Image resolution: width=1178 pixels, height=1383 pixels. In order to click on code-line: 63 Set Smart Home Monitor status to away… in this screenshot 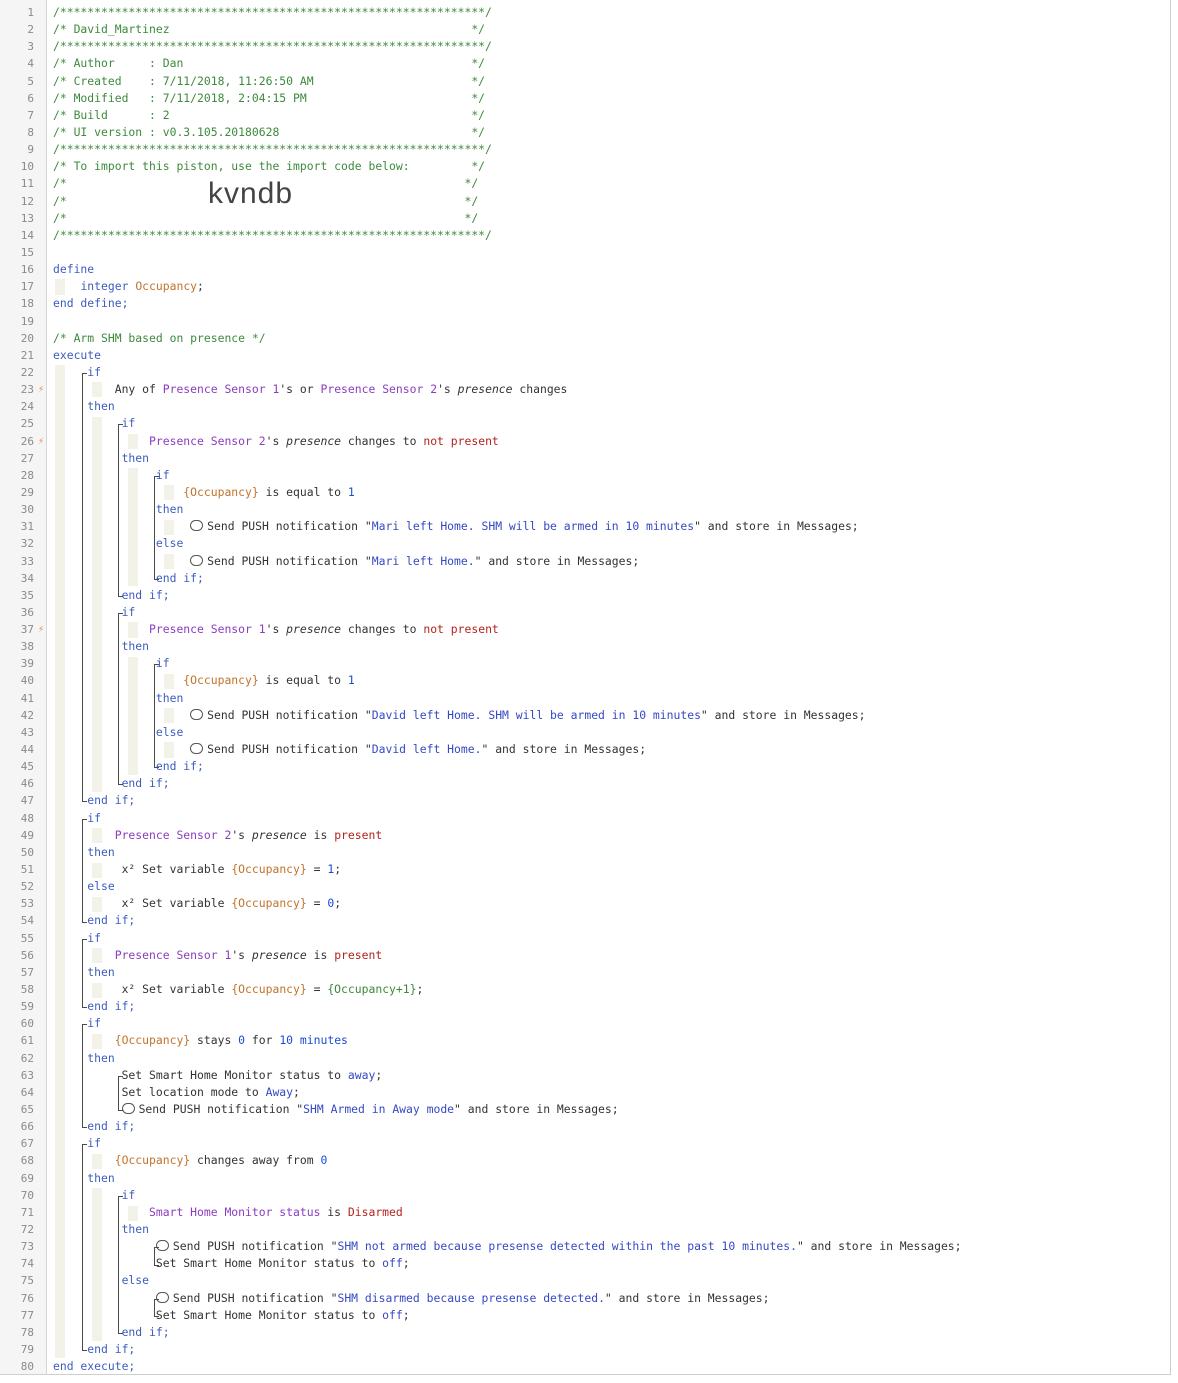, I will do `click(585, 1075)`.